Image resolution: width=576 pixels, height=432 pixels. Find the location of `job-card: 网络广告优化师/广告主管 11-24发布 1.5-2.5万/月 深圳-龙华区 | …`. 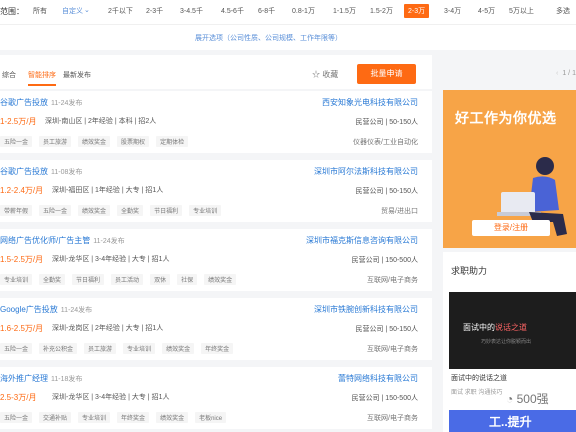

job-card: 网络广告优化师/广告主管 11-24发布 1.5-2.5万/月 深圳-龙华区 | … is located at coordinates (216, 260).